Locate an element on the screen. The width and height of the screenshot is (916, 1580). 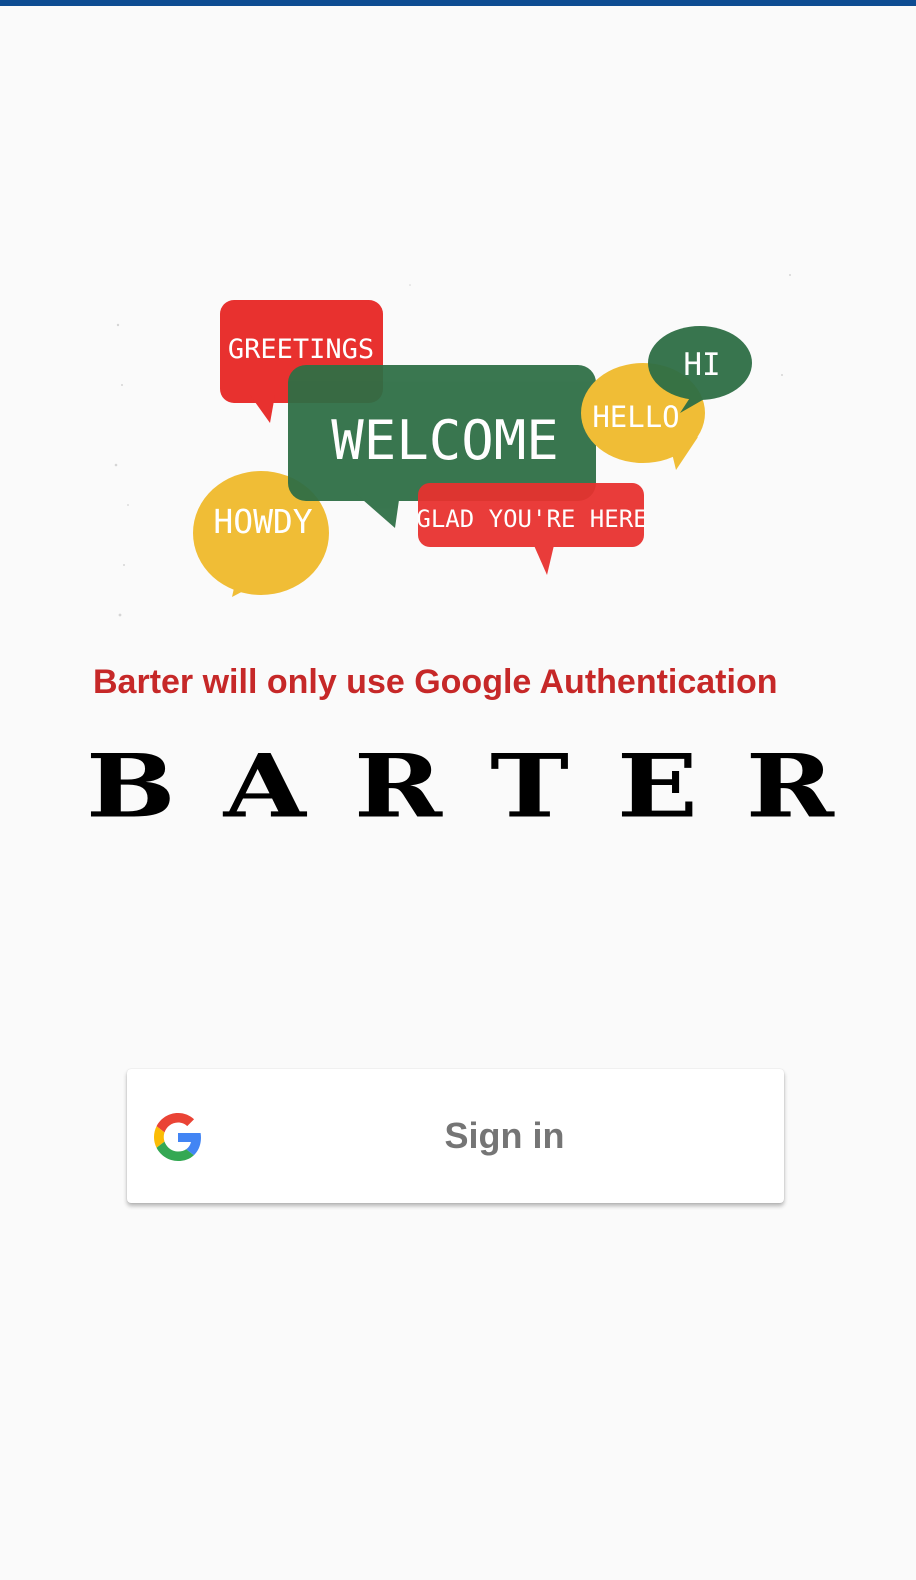
google-sign-in-button: Sign in is located at coordinates (455, 1136).